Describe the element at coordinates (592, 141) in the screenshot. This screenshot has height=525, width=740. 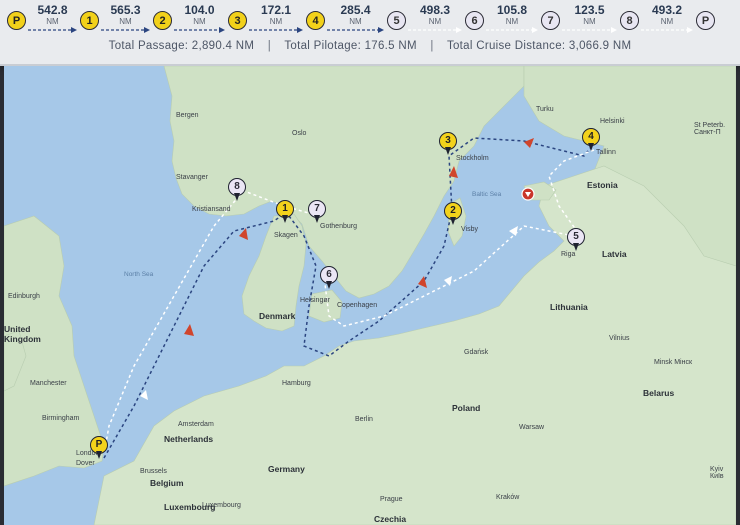
I see `port-marker-tallinn: 4` at that location.